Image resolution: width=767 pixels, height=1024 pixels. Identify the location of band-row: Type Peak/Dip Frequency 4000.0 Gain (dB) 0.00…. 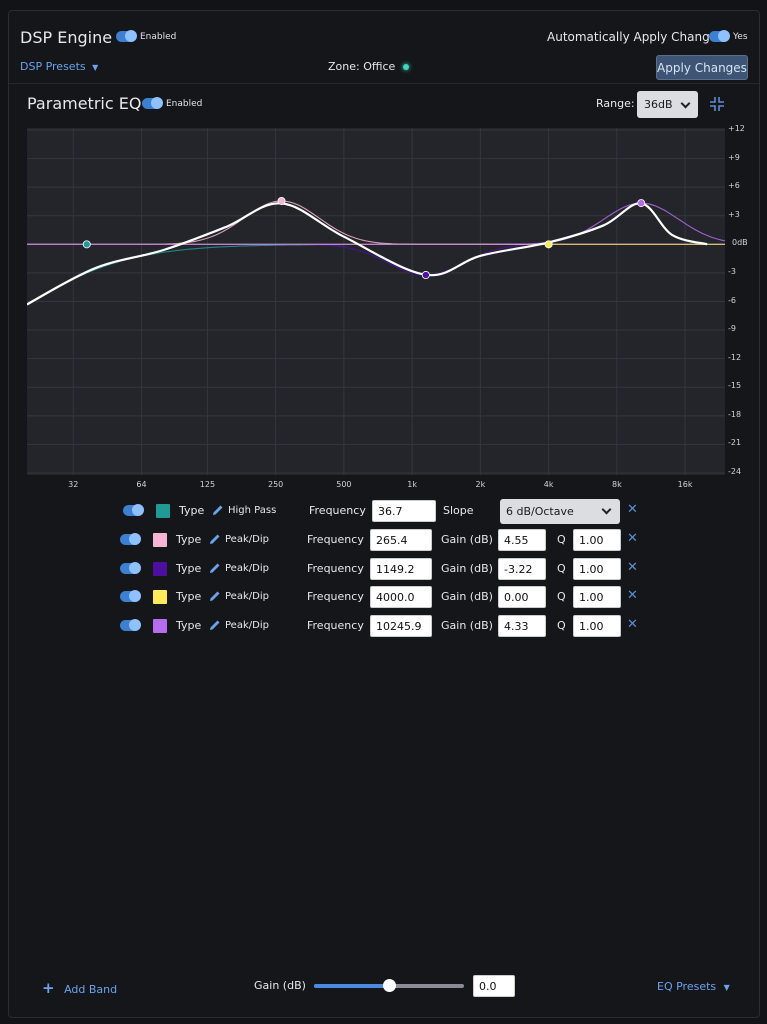
(384, 597).